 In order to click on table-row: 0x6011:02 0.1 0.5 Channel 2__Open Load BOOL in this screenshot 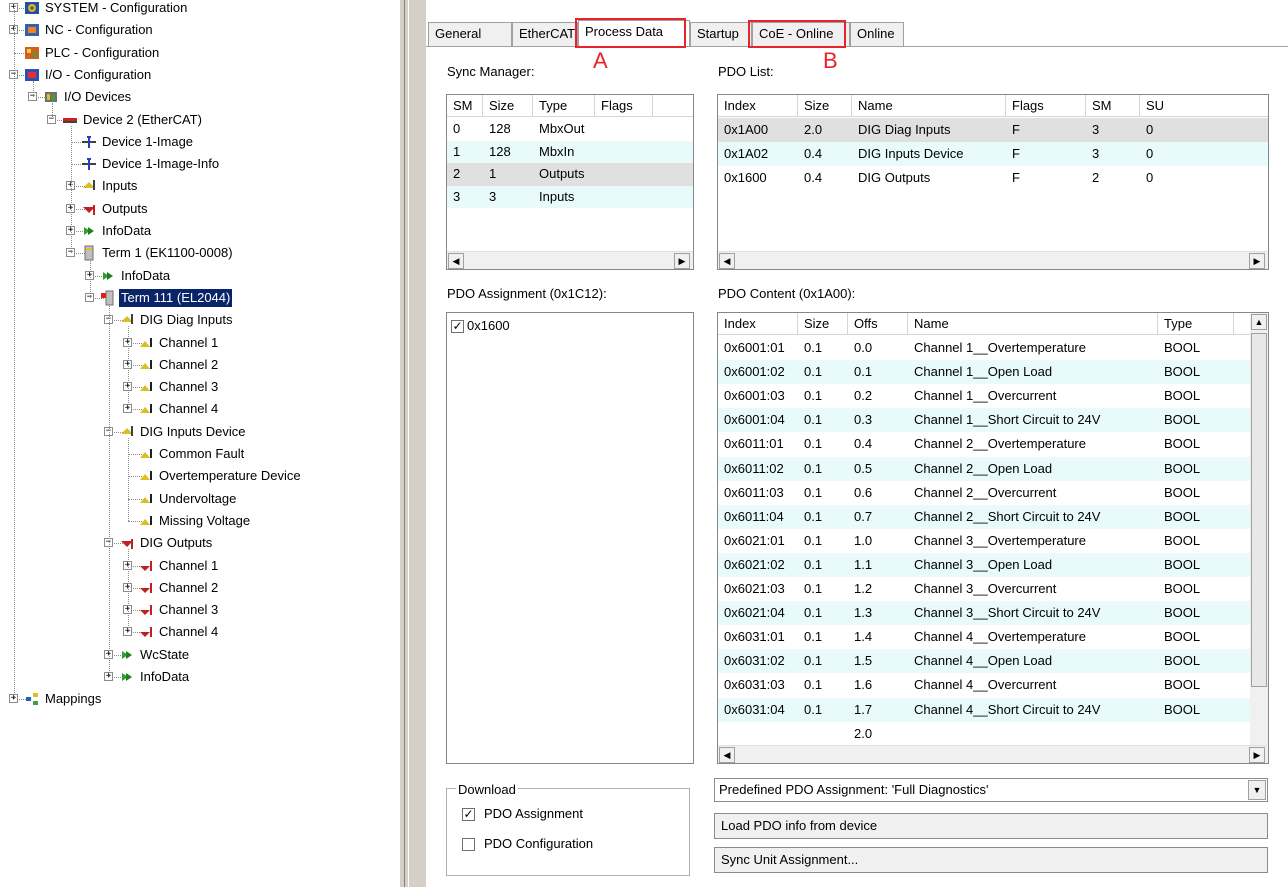, I will do `click(984, 468)`.